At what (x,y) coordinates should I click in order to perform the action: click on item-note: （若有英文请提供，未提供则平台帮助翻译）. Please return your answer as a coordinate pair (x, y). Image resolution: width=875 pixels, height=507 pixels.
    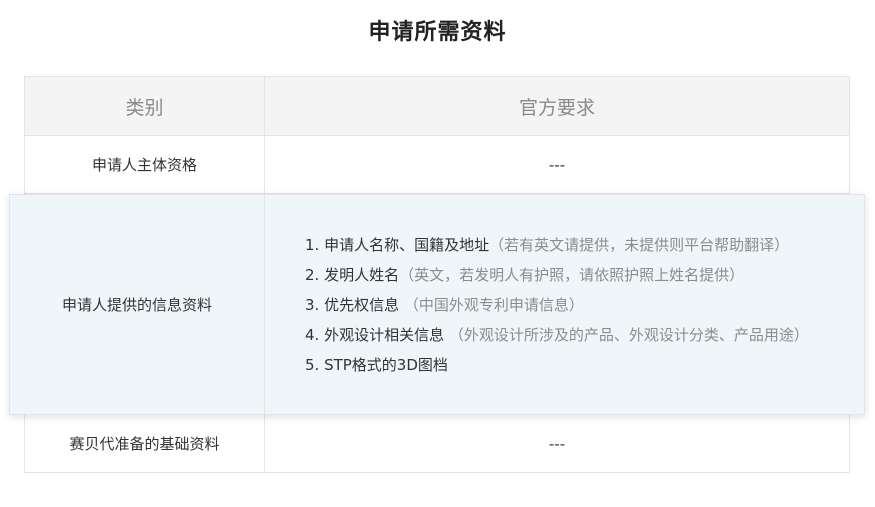
    Looking at the image, I should click on (639, 244).